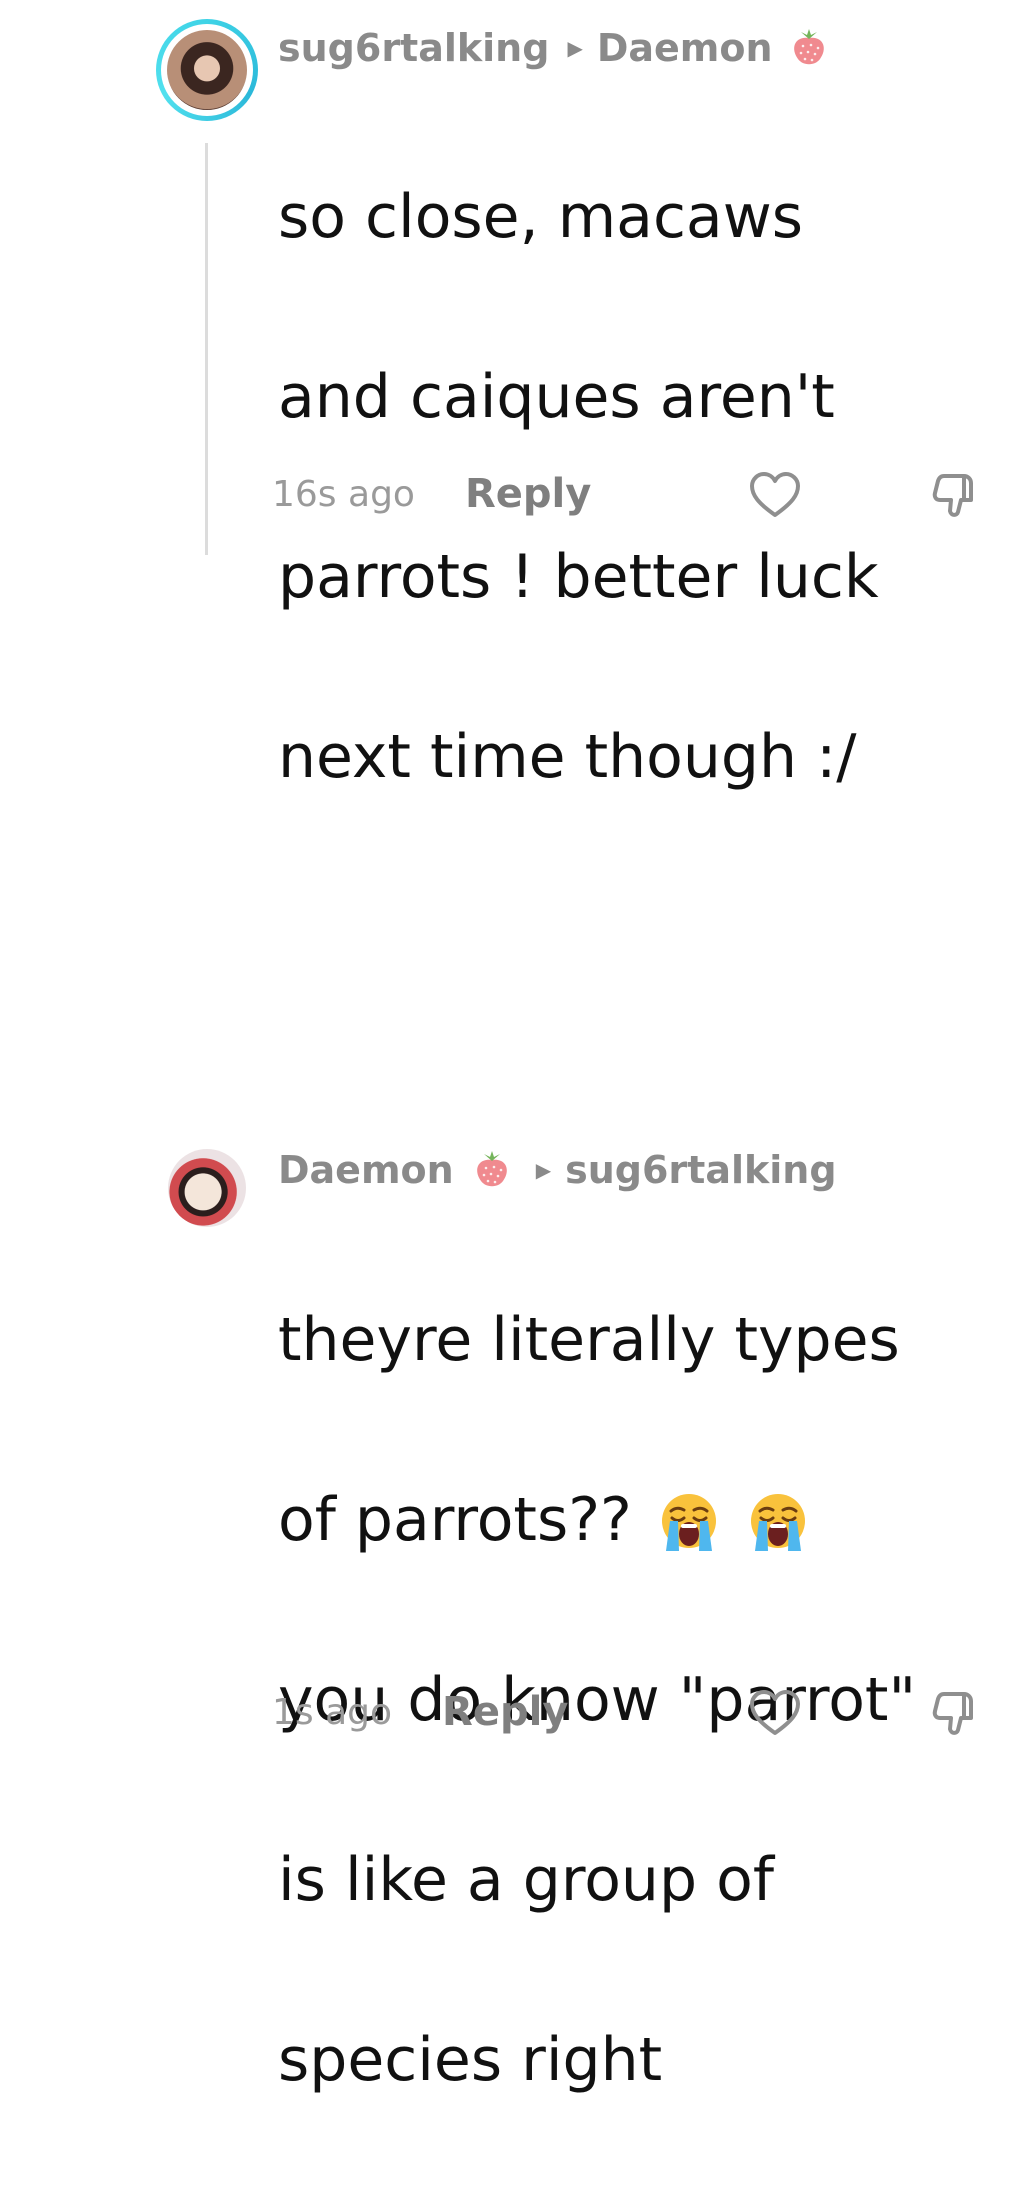 The width and height of the screenshot is (1027, 2195). Describe the element at coordinates (206, 349) in the screenshot. I see `thread-line` at that location.